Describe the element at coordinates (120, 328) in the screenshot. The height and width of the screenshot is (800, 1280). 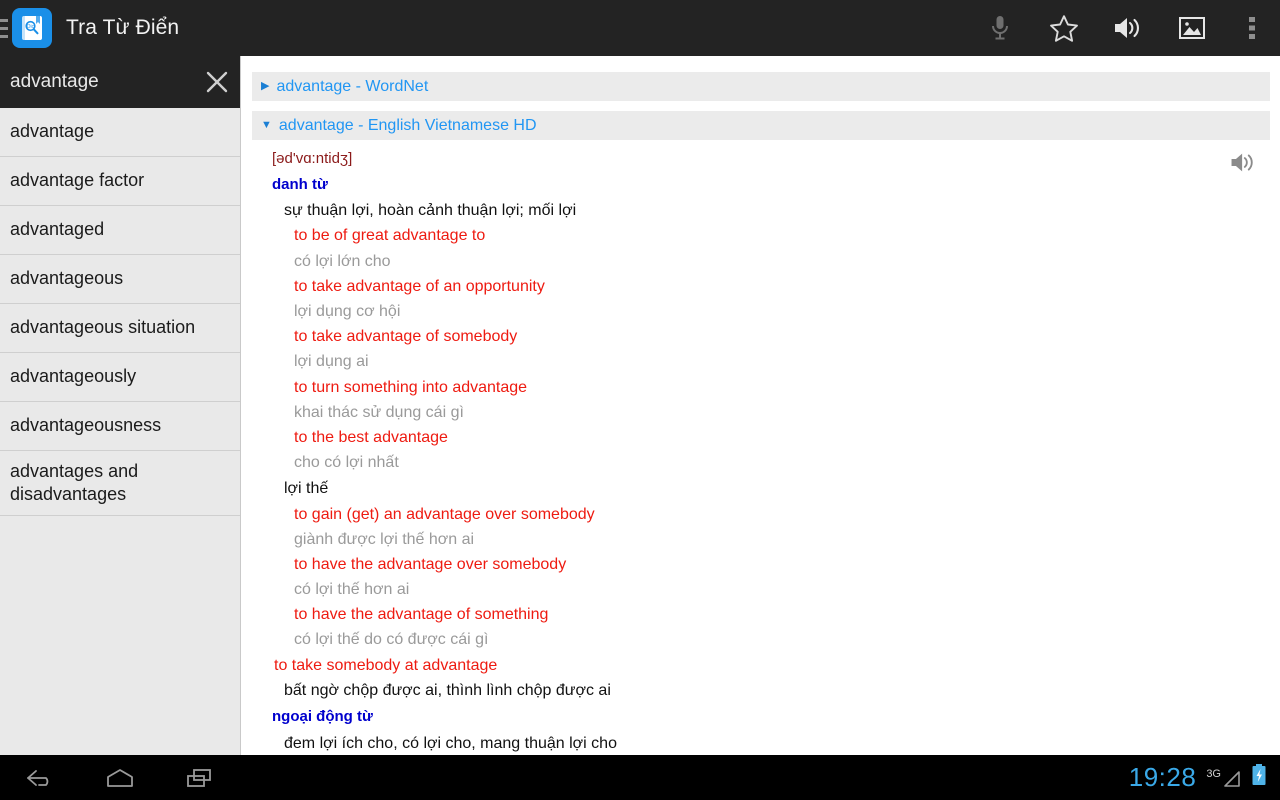
I see `list-item: advantageous situation` at that location.